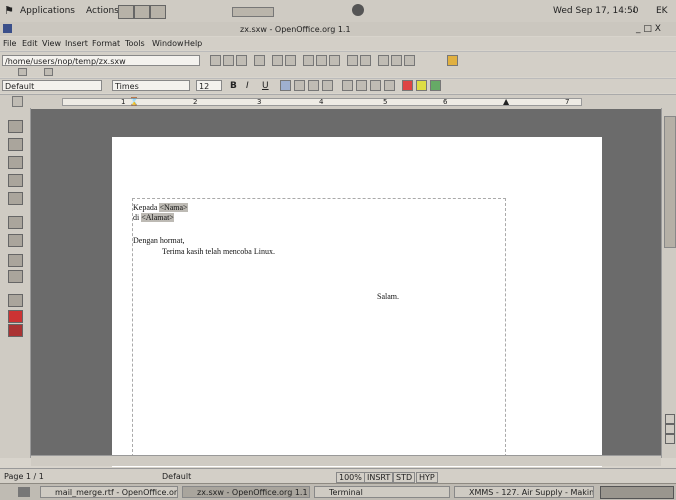  I want to click on tray-label: EK, so click(662, 11).